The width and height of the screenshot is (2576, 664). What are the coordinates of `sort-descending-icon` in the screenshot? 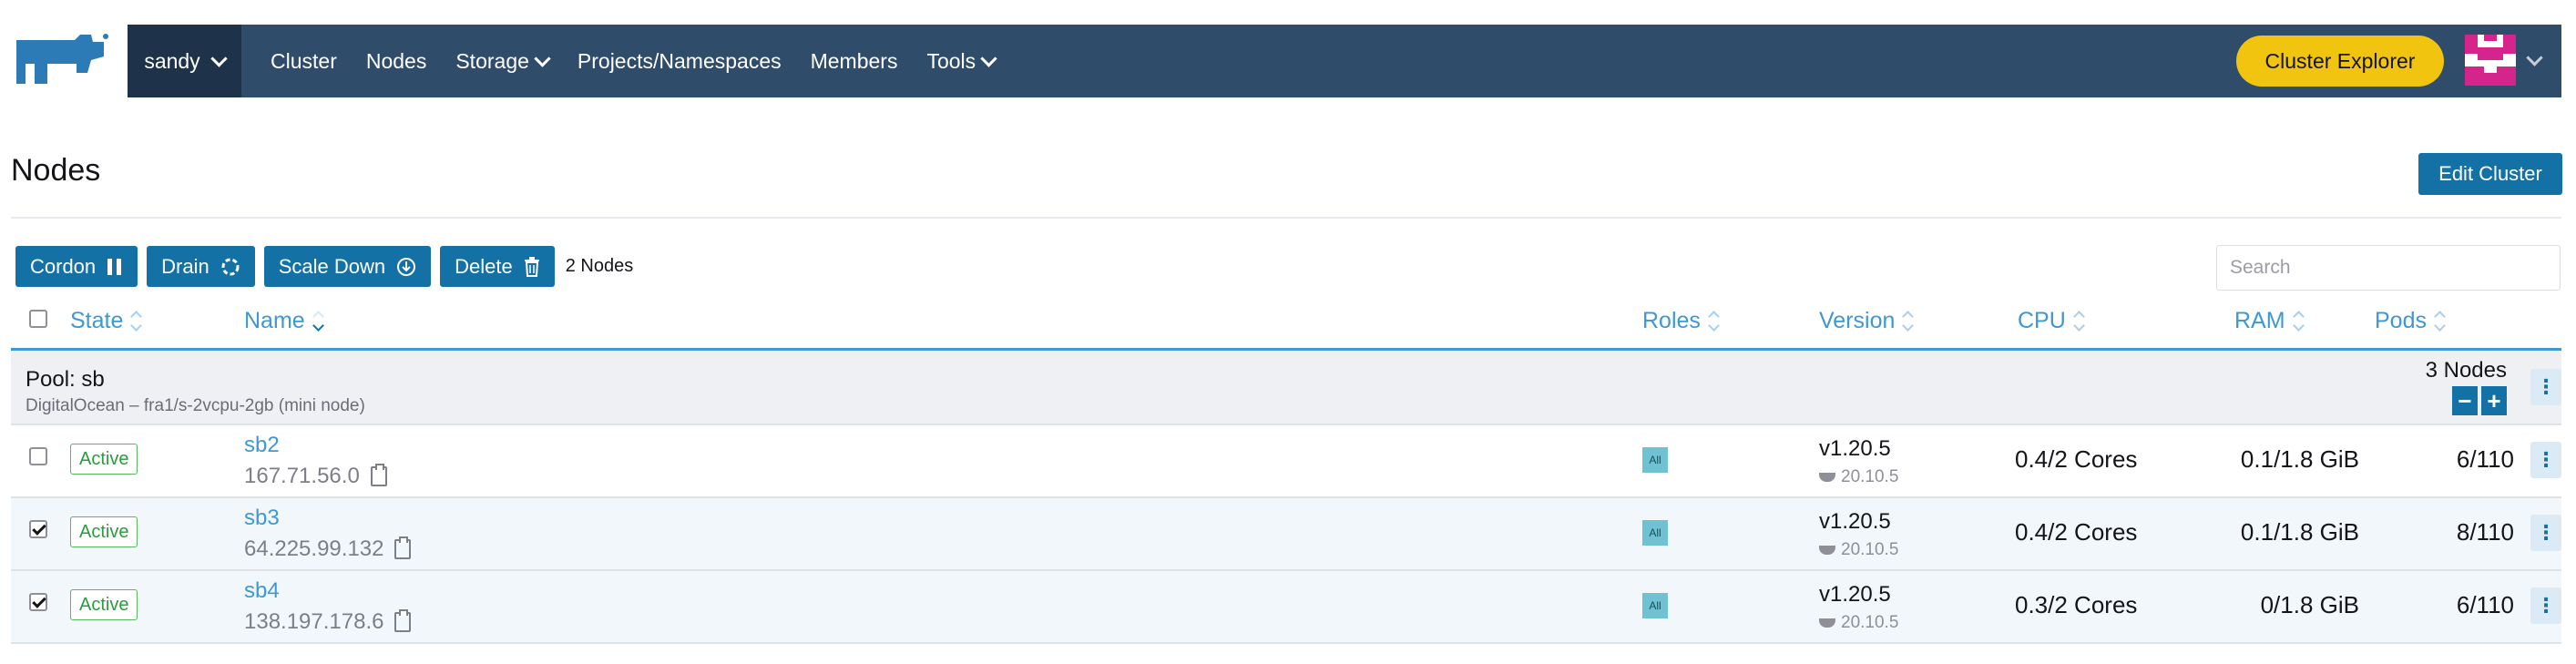 It's located at (318, 321).